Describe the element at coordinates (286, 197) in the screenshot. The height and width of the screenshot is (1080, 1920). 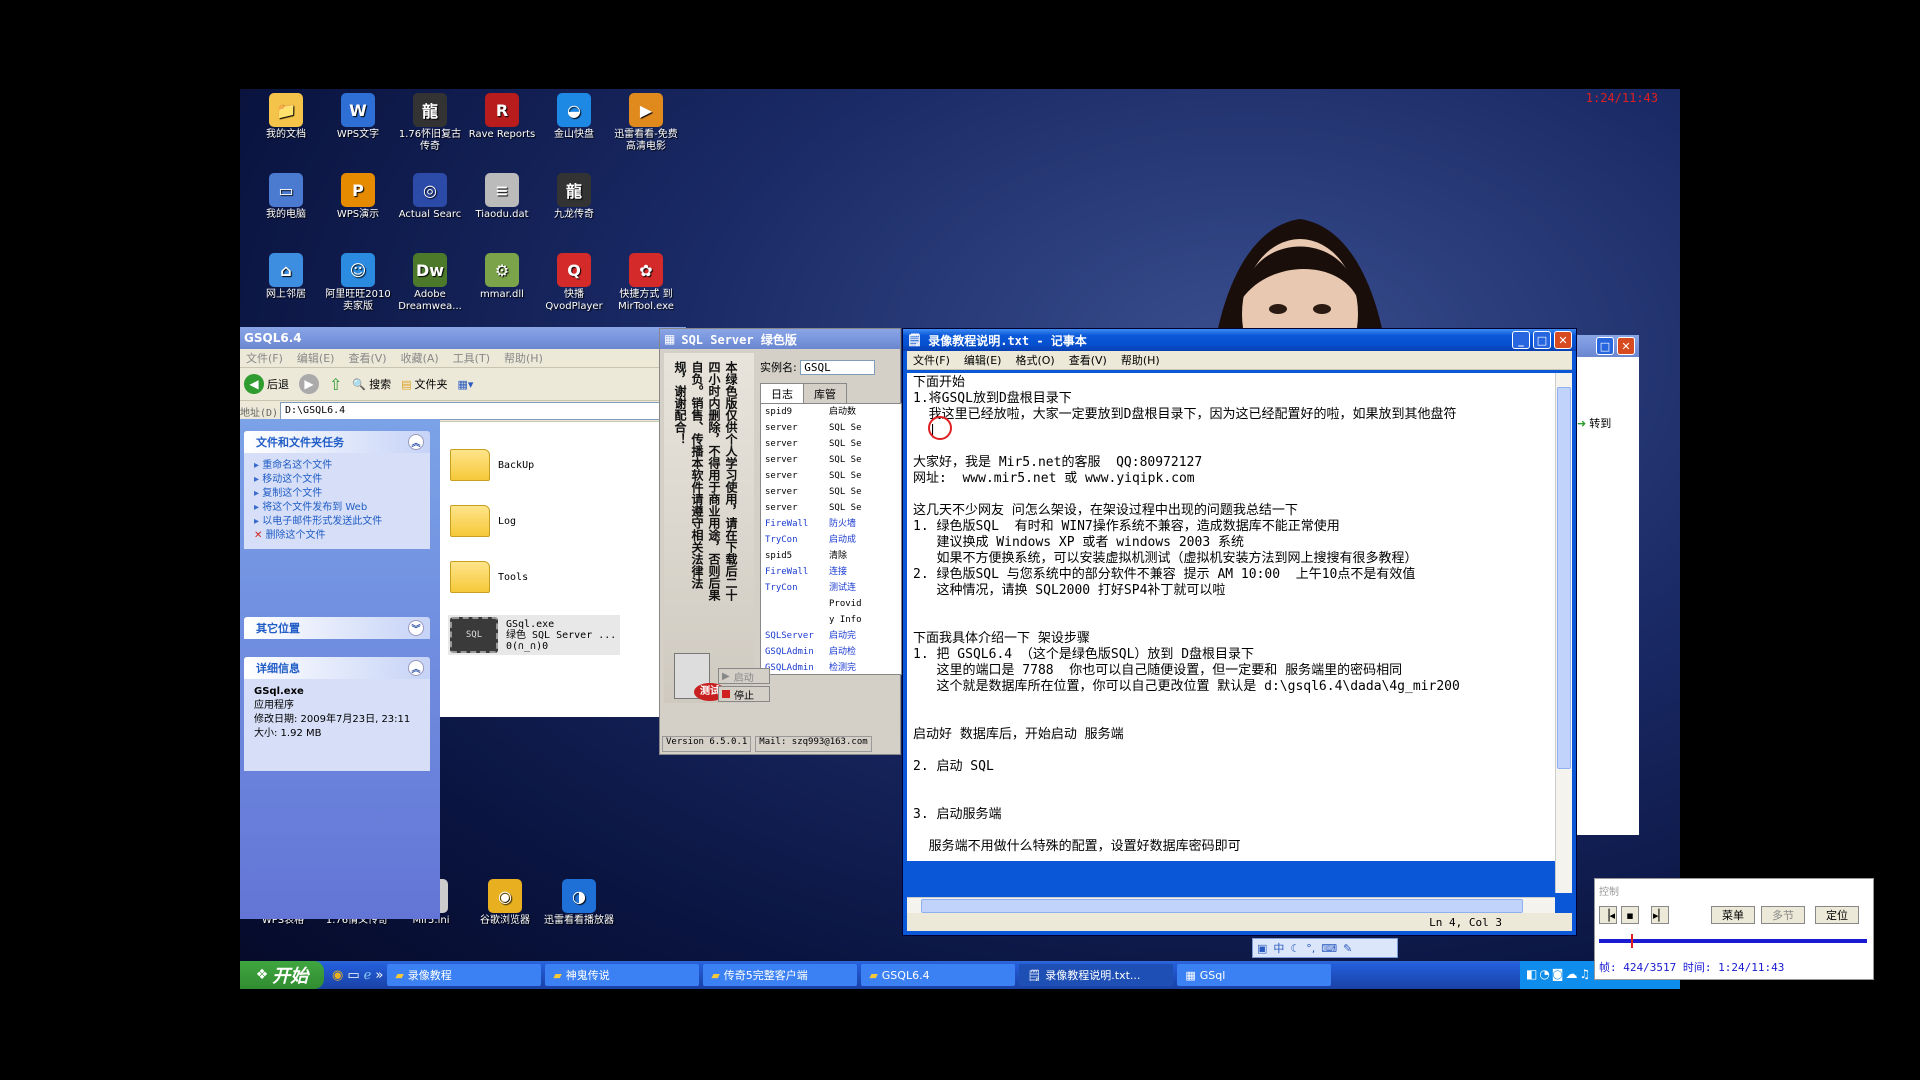
I see `desktop-icon: ▭ 我的电脑` at that location.